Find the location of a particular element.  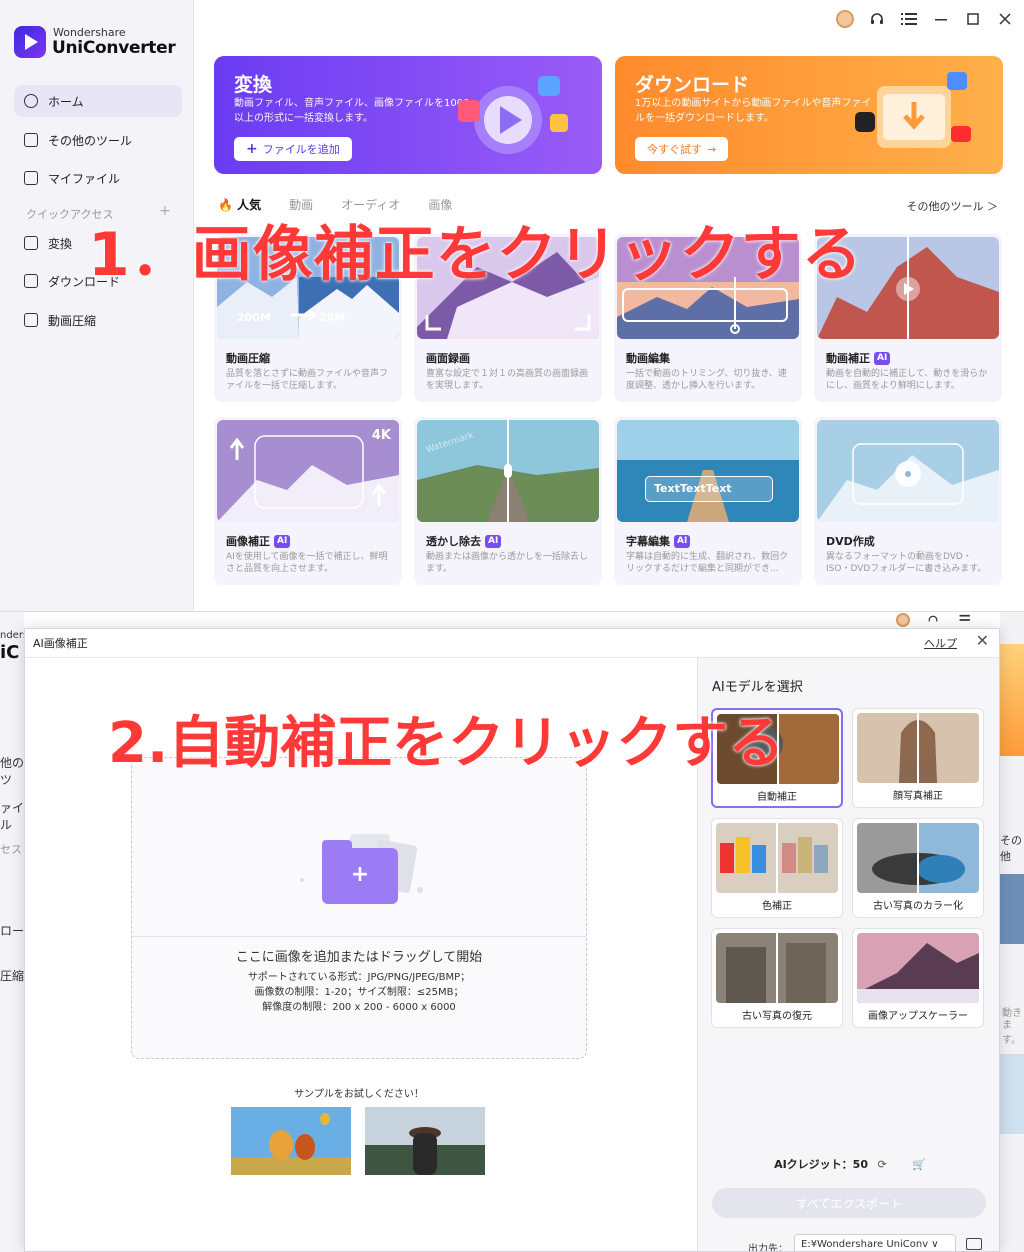

open-folder-icon is located at coordinates (974, 1244).